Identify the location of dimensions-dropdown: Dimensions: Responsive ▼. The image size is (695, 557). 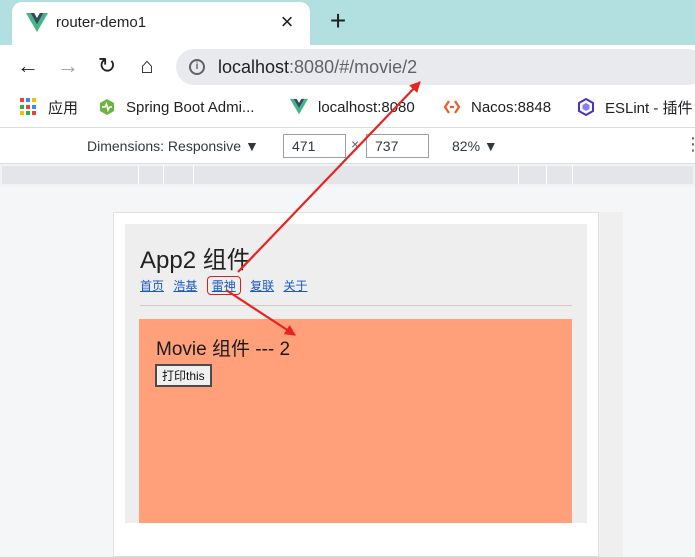
(173, 146).